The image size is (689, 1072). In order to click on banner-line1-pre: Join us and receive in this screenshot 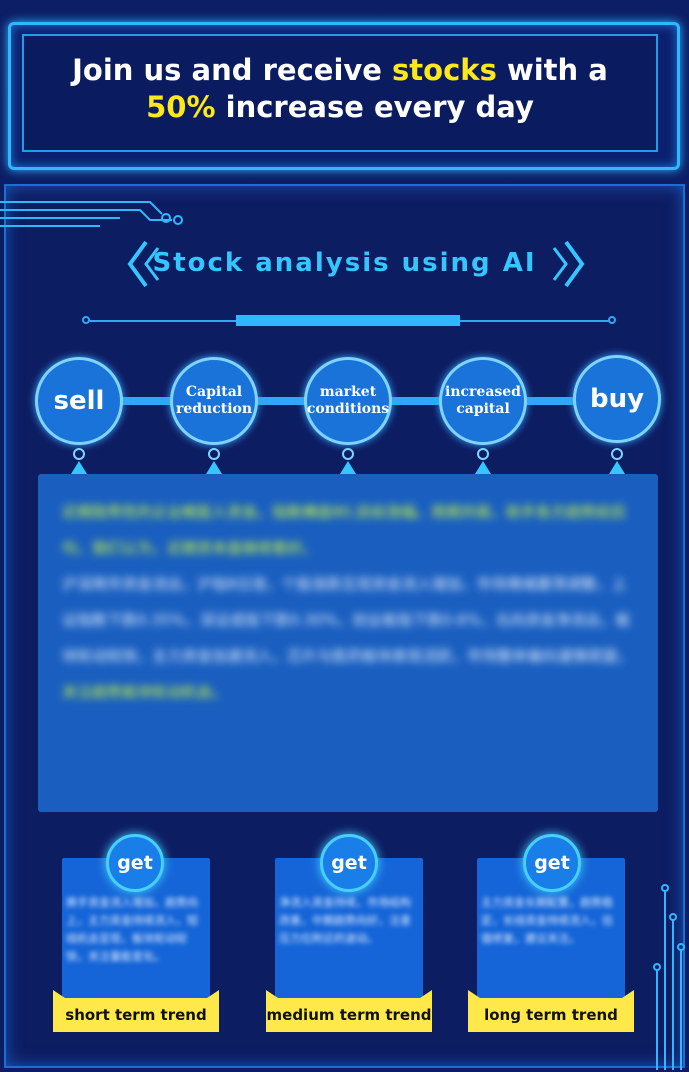, I will do `click(232, 70)`.